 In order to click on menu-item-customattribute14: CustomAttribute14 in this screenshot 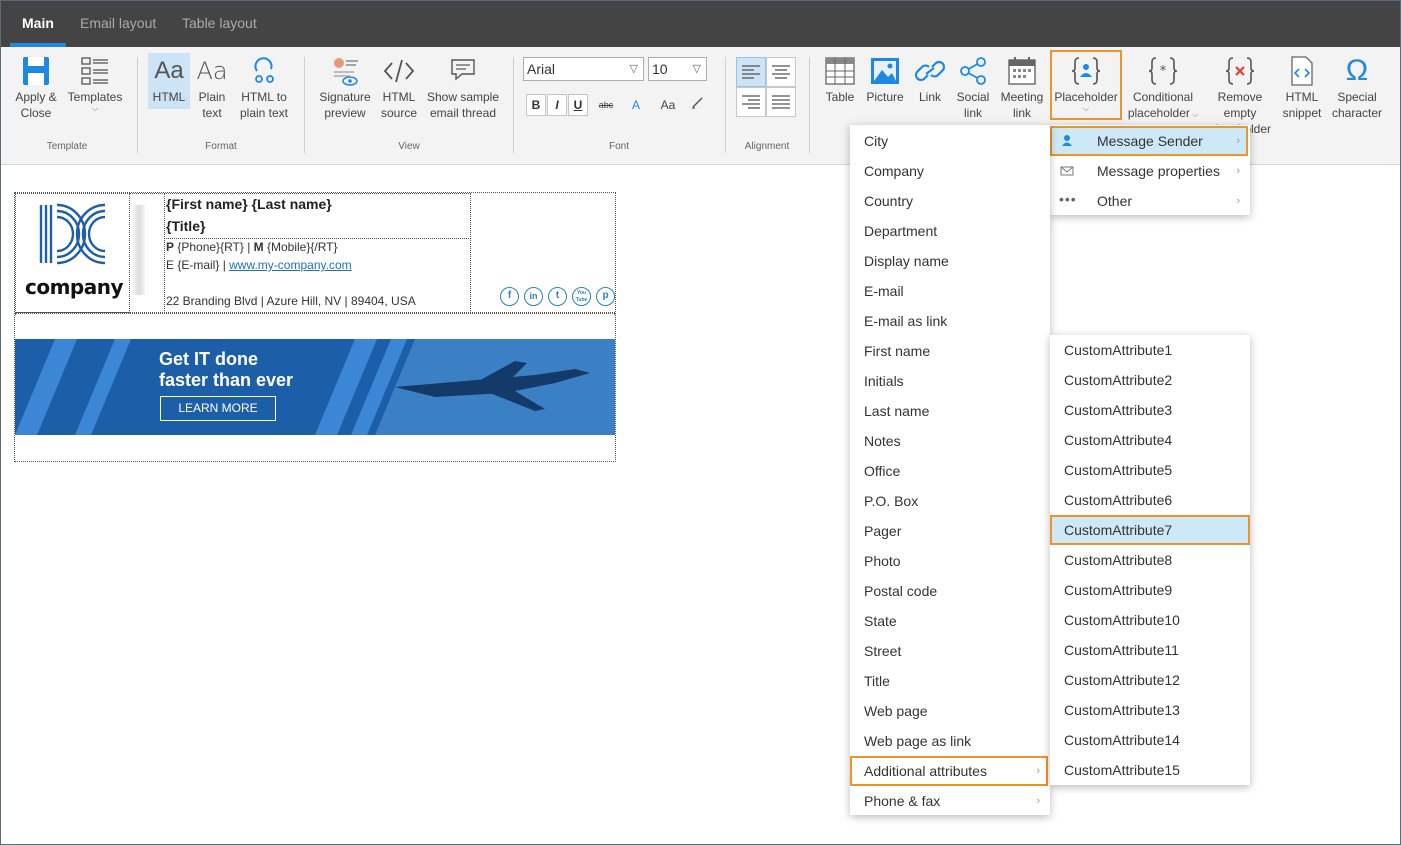, I will do `click(1150, 740)`.